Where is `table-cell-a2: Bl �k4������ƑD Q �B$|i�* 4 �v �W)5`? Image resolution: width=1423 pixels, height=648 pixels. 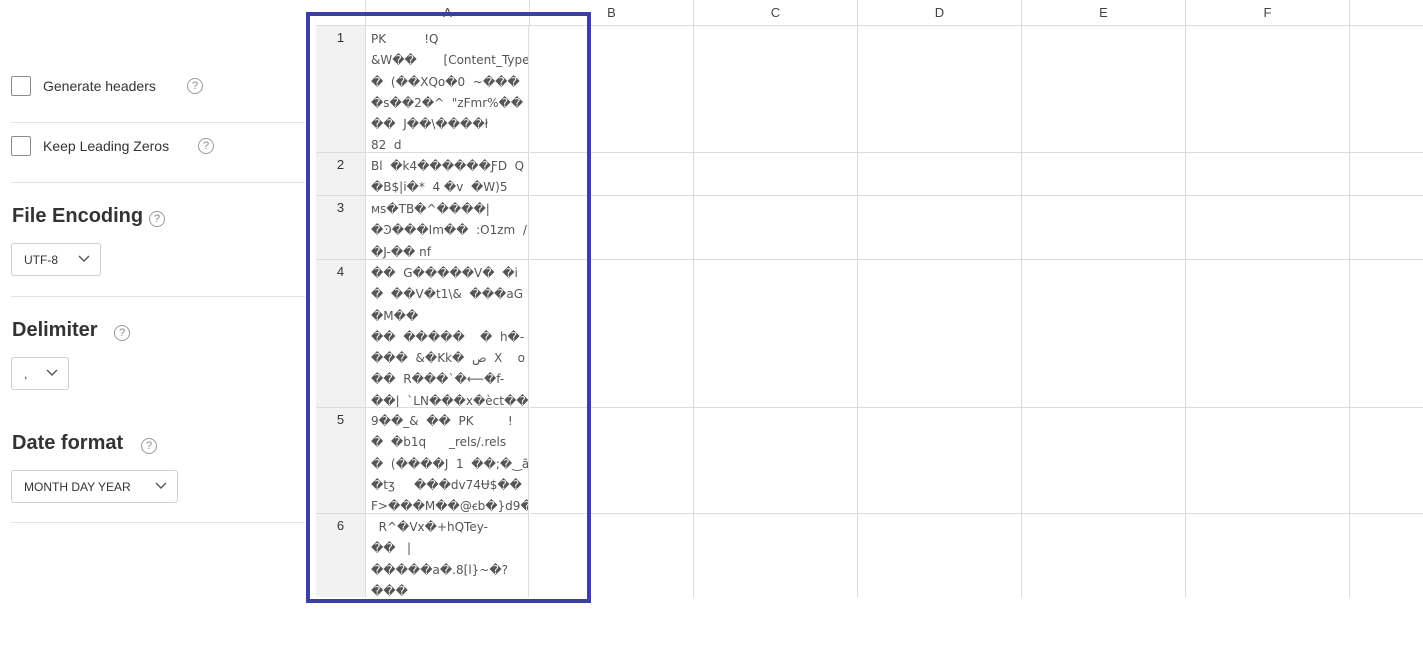 table-cell-a2: Bl �k4������ƑD Q �B$|i�* 4 �v �W)5 is located at coordinates (447, 174).